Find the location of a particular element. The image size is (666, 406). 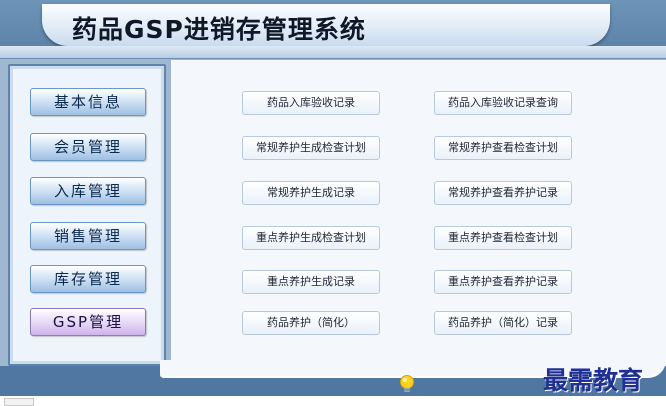

header: 药品GSP进销存管理系统 is located at coordinates (333, 29).